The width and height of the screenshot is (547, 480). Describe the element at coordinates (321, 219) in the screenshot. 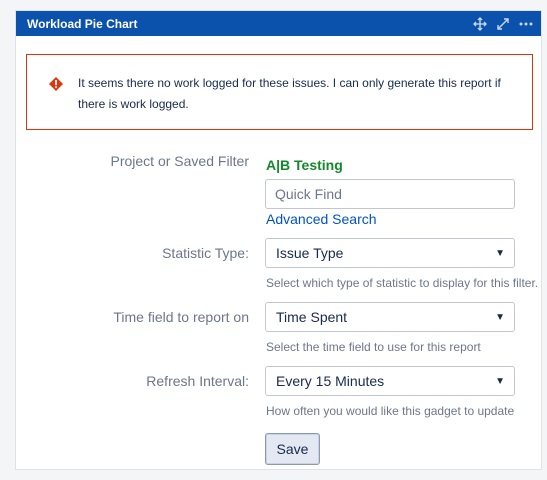

I see `advanced-search-link: Advanced Search` at that location.